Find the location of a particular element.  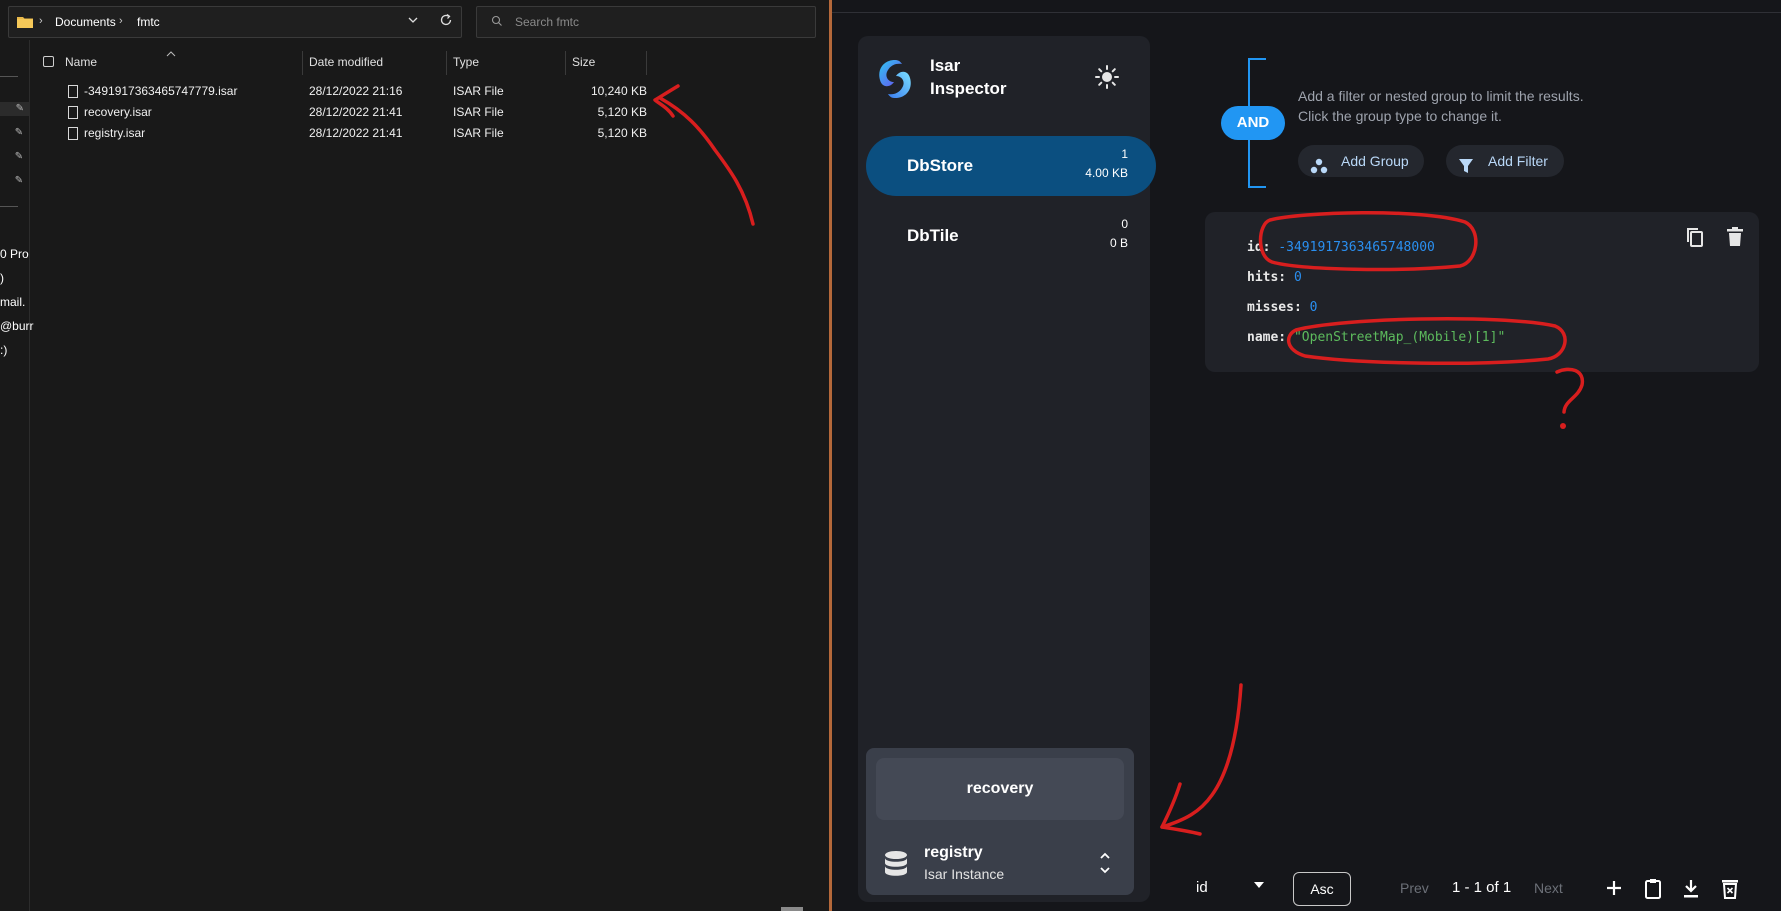

current-instance: registry Isar Instance is located at coordinates (1000, 864).